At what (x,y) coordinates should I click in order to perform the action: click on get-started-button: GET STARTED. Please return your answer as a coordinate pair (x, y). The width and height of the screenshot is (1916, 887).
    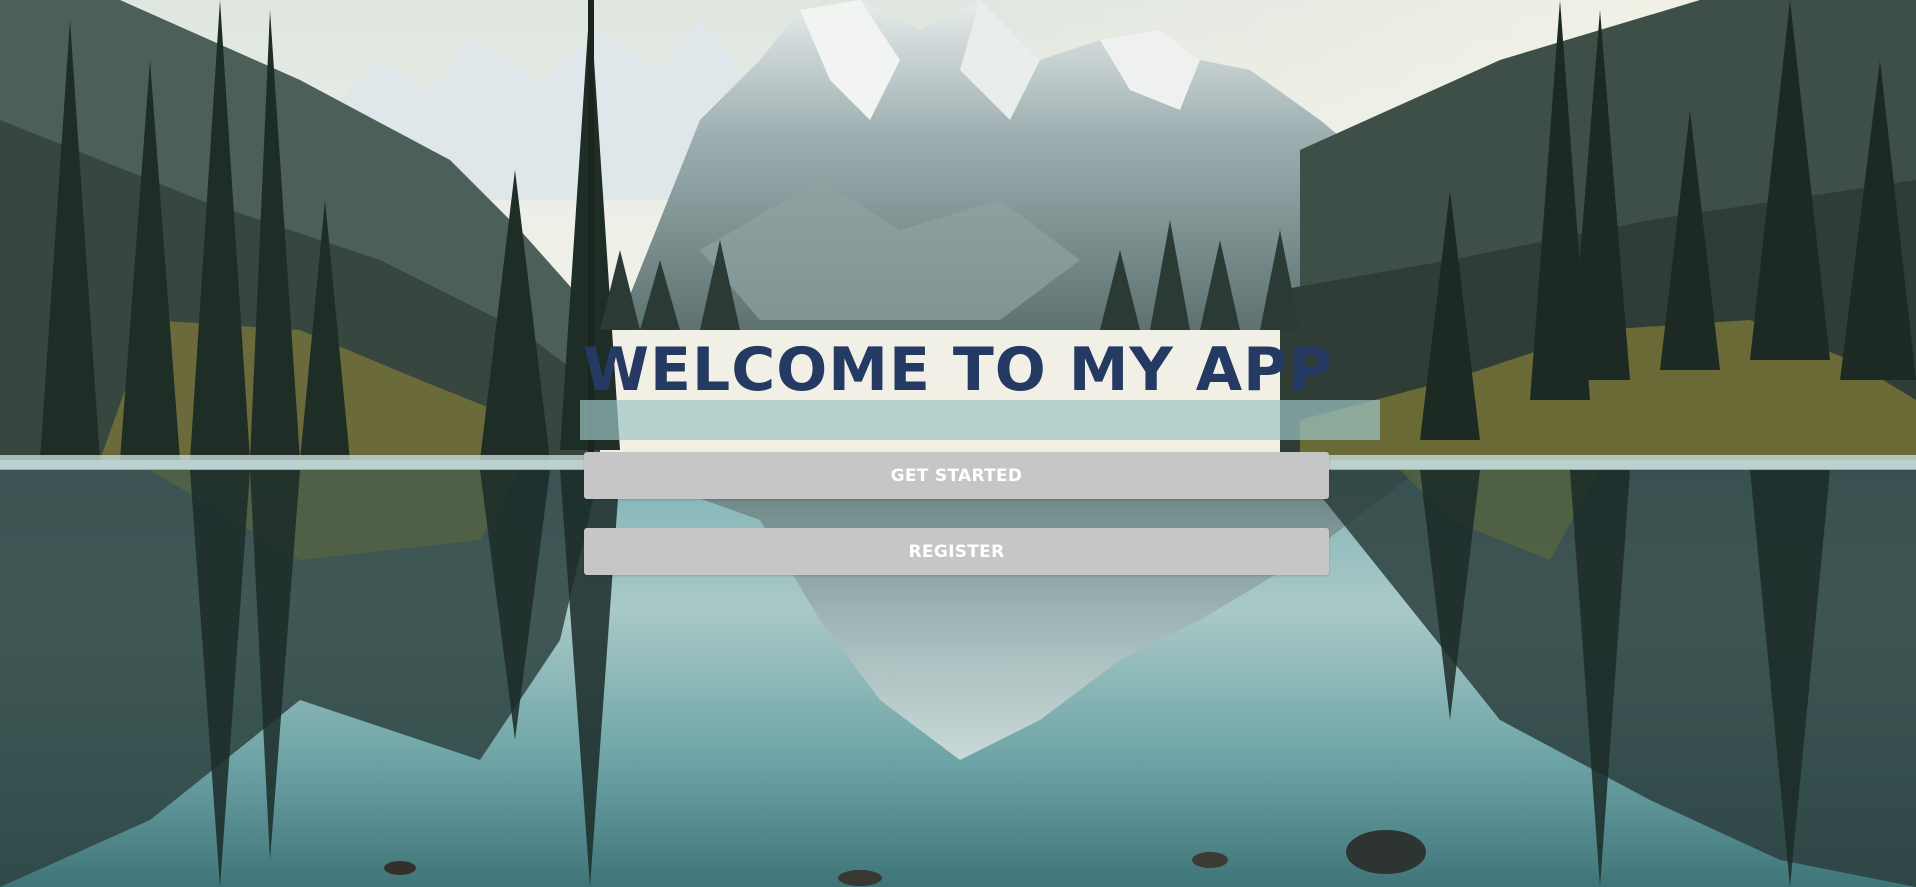
    Looking at the image, I should click on (956, 475).